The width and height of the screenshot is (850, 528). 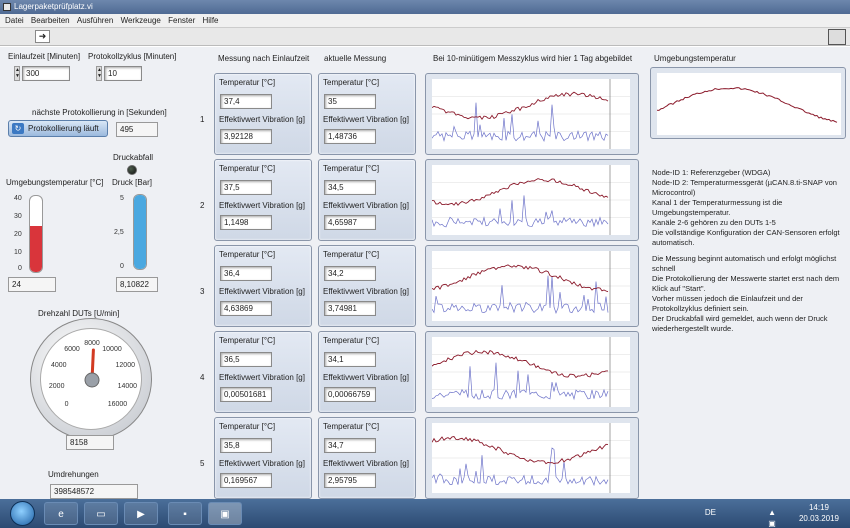 What do you see at coordinates (32, 284) in the screenshot?
I see `umgebungstemperatur-value: 24` at bounding box center [32, 284].